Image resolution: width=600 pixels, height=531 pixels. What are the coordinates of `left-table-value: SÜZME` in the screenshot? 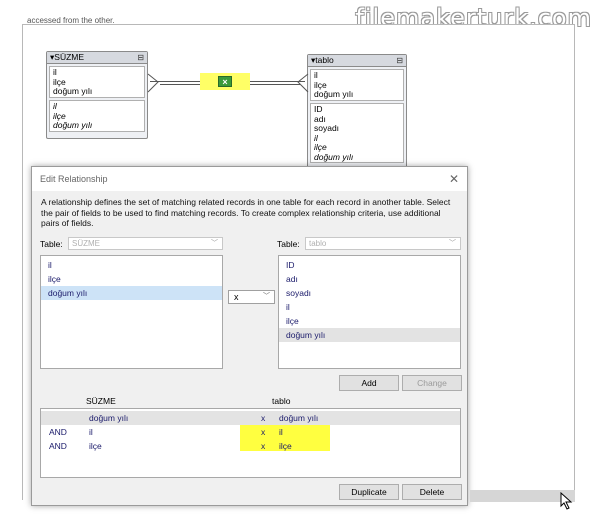 It's located at (86, 243).